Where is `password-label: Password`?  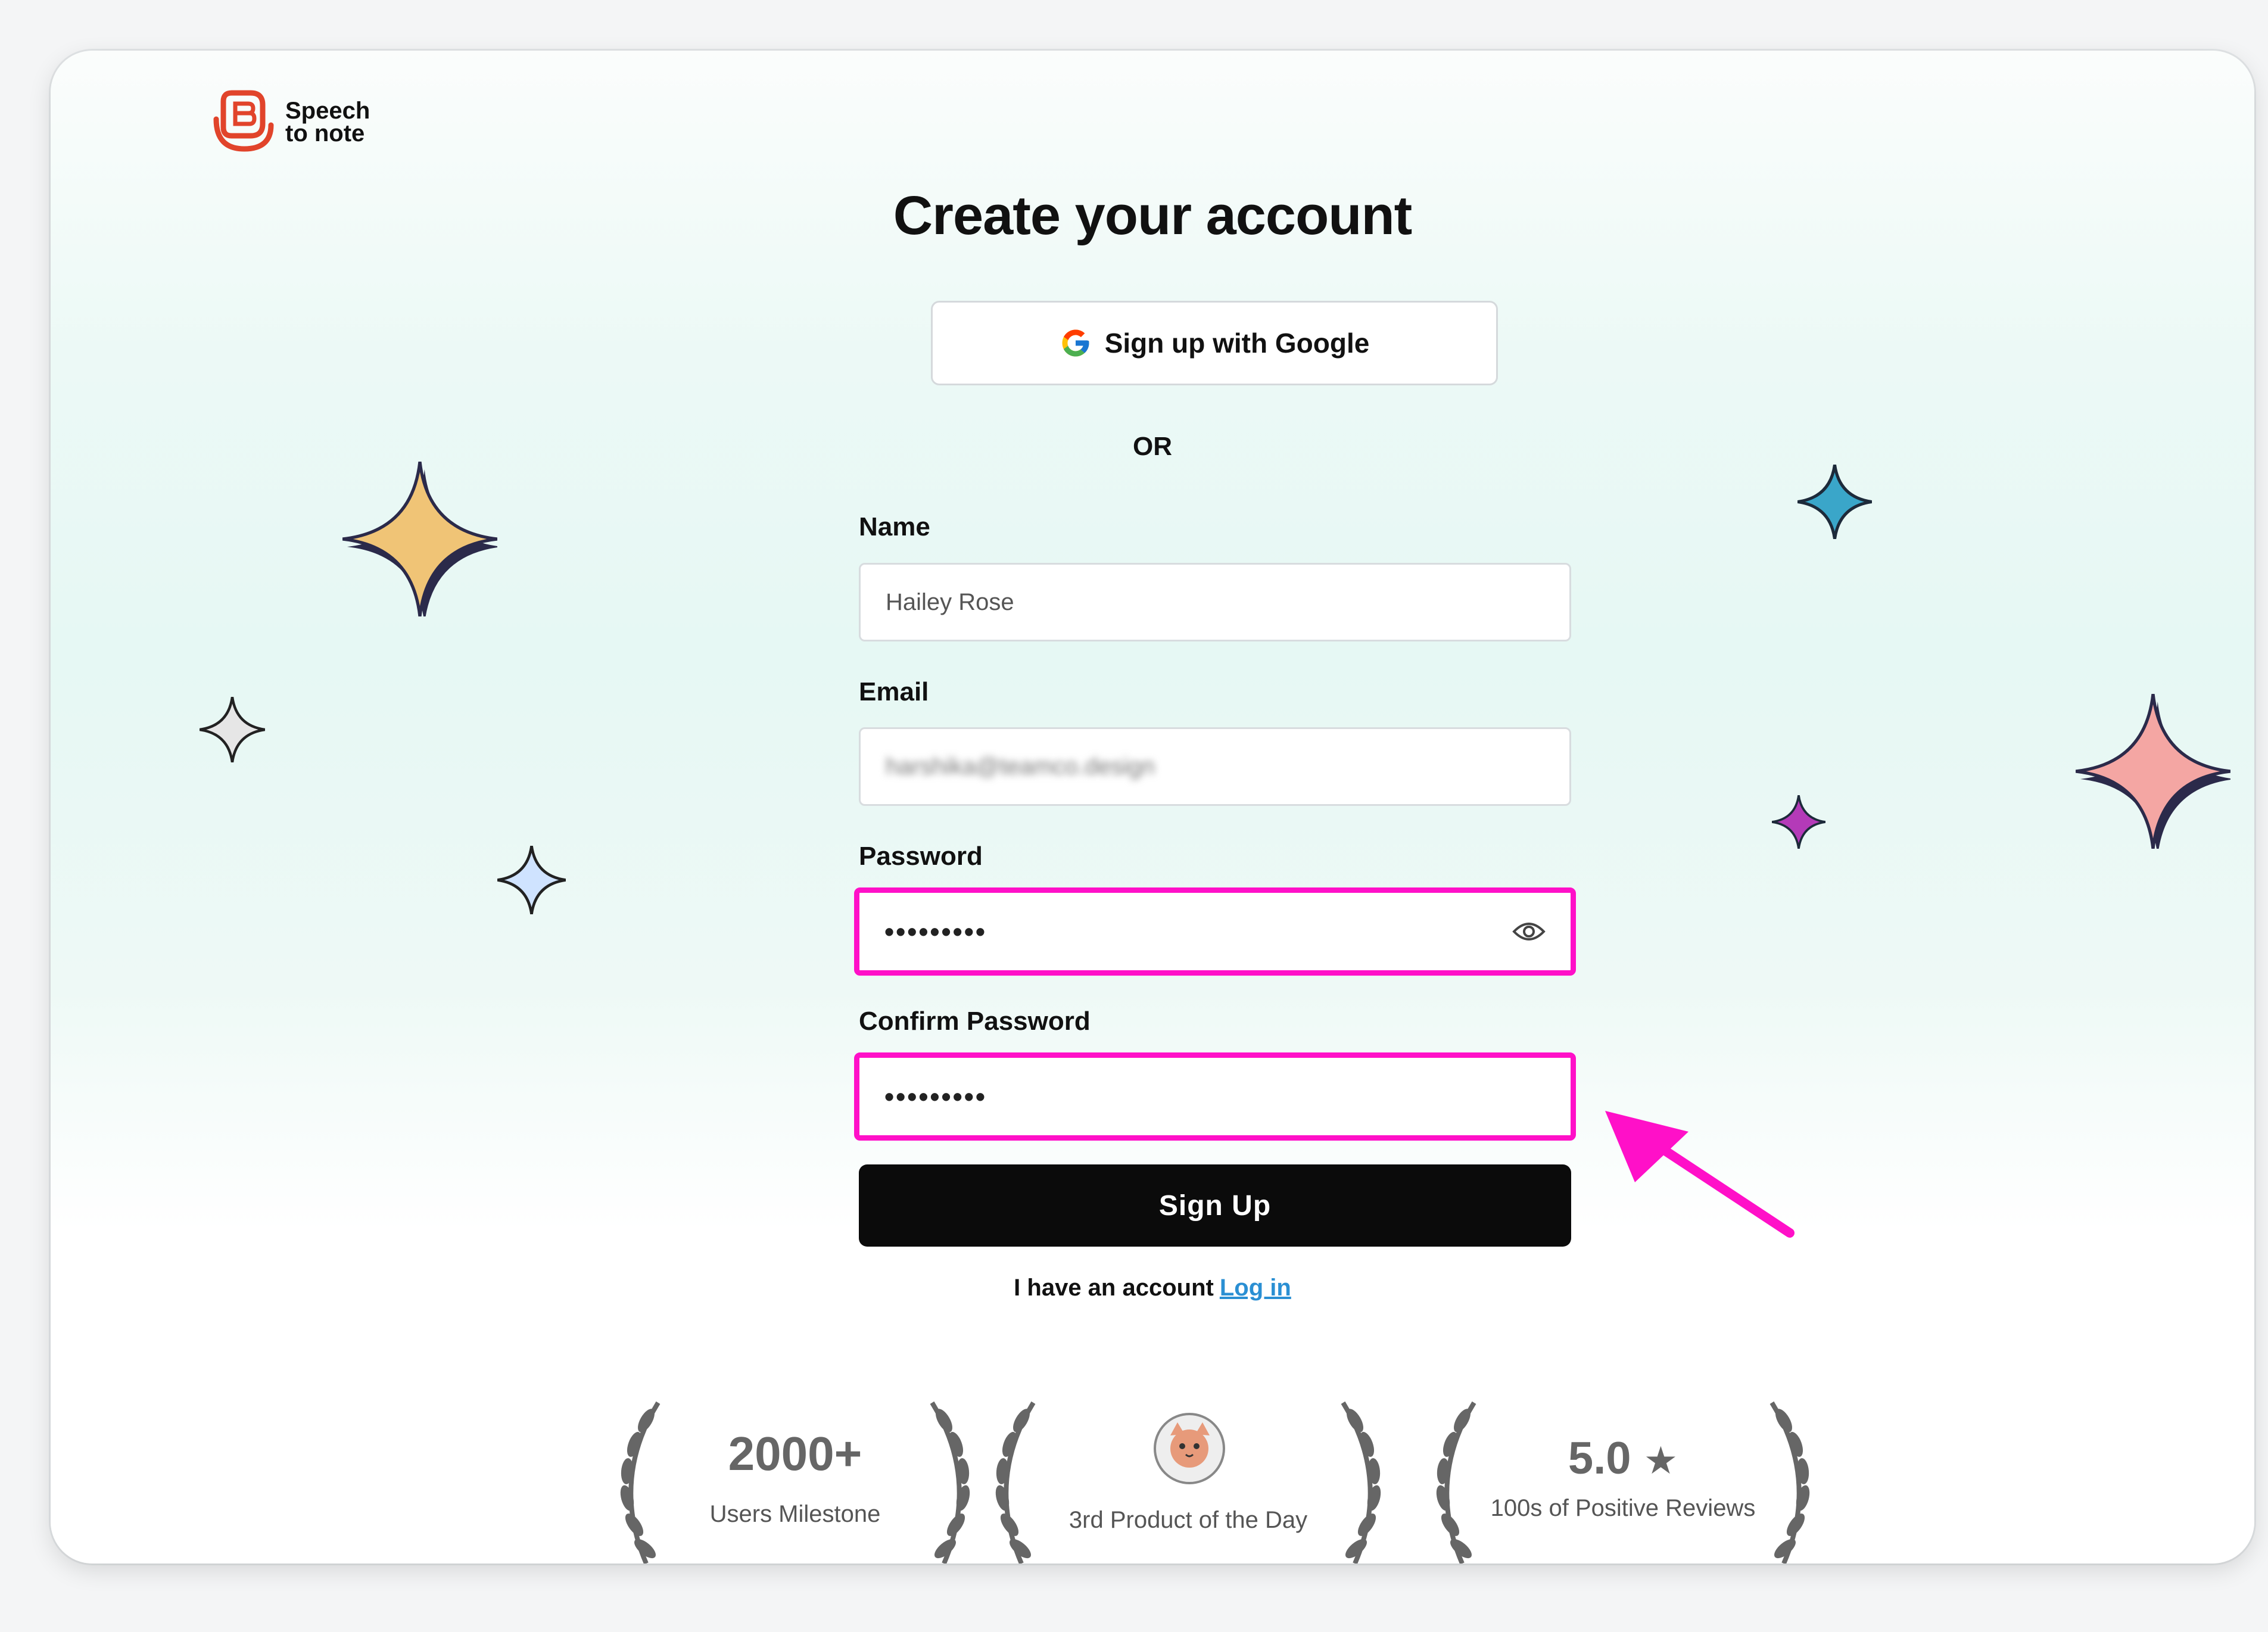 password-label: Password is located at coordinates (921, 856).